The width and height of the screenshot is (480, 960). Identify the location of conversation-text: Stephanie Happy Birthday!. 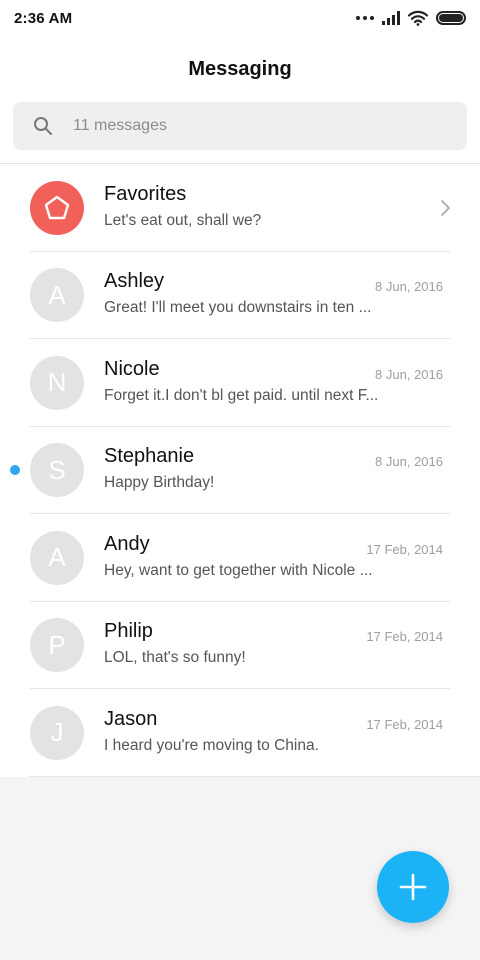
(274, 469).